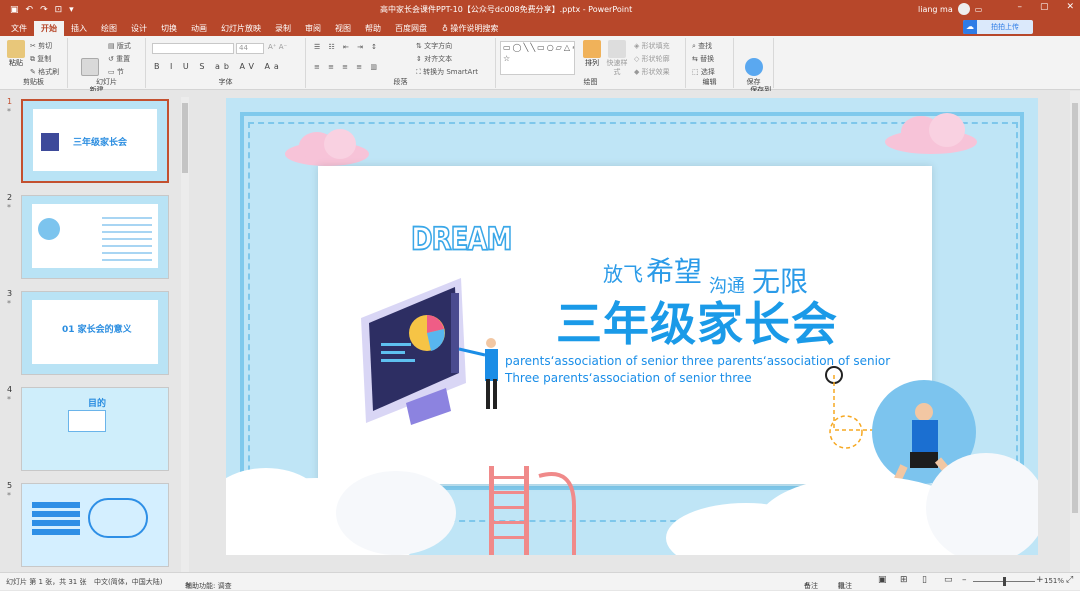  I want to click on group-save: 保存到 百度网盘 保存, so click(754, 70).